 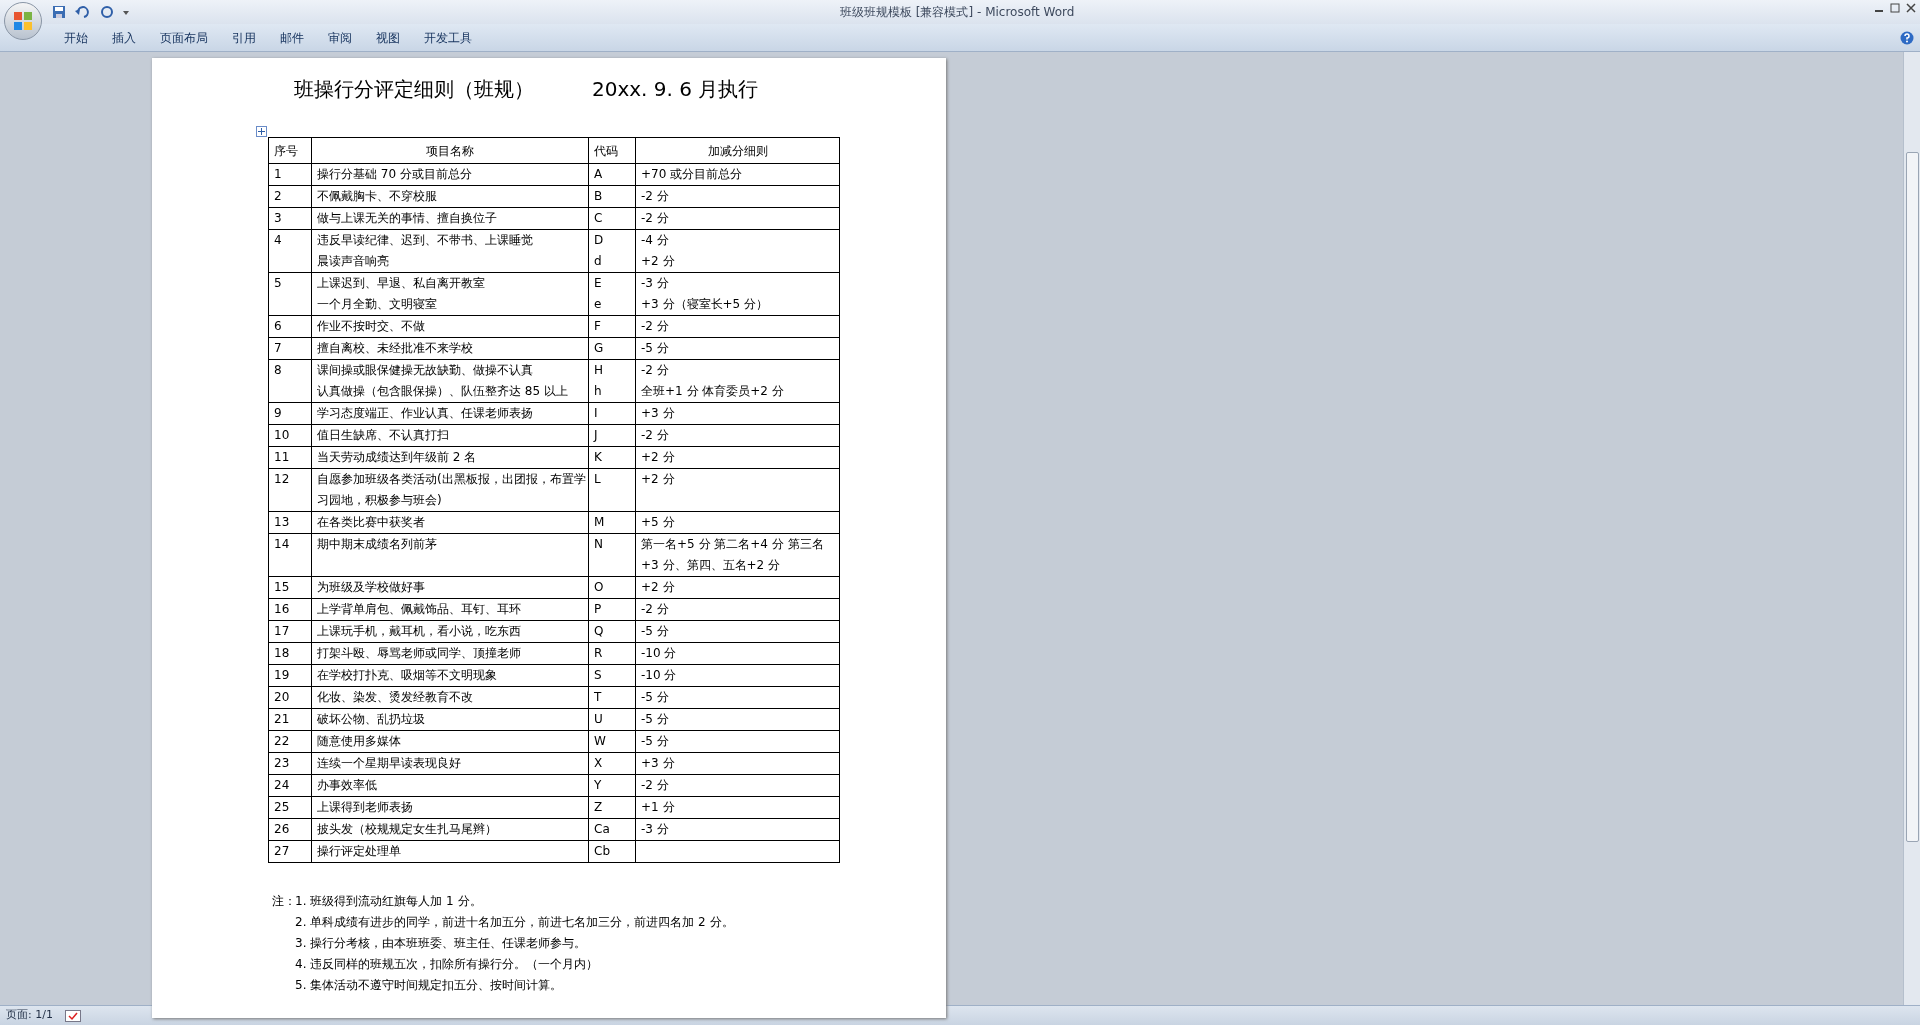 What do you see at coordinates (397, 457) in the screenshot?
I see `cell-text: 当天劳动成绩达到年级前 2 名` at bounding box center [397, 457].